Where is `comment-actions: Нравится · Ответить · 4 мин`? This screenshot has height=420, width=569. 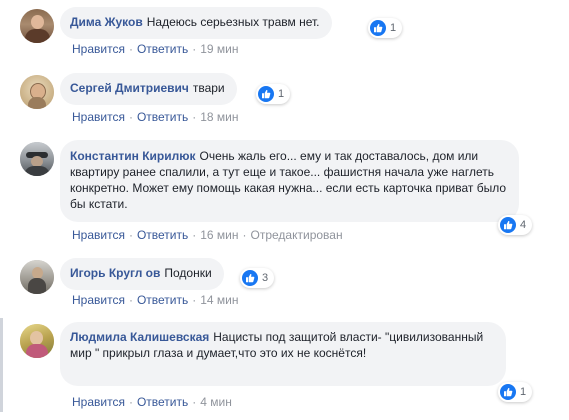
comment-actions: Нравится · Ответить · 4 мин is located at coordinates (152, 402).